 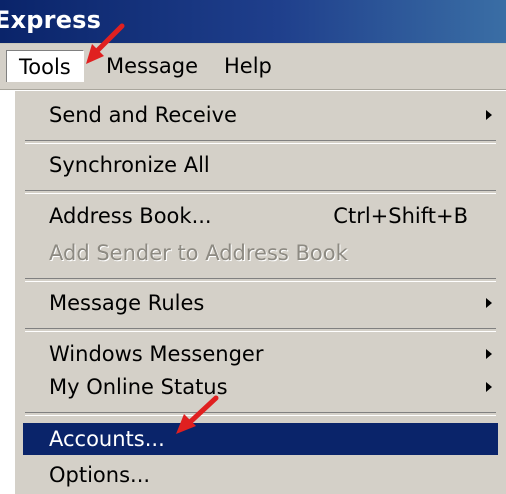 What do you see at coordinates (51, 20) in the screenshot?
I see `window-title: Express` at bounding box center [51, 20].